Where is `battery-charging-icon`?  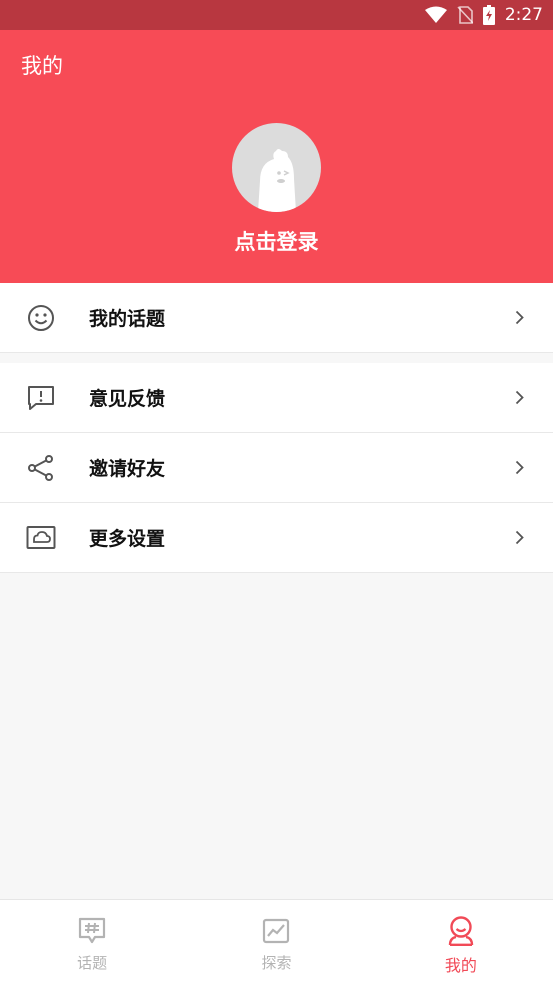 battery-charging-icon is located at coordinates (488, 15).